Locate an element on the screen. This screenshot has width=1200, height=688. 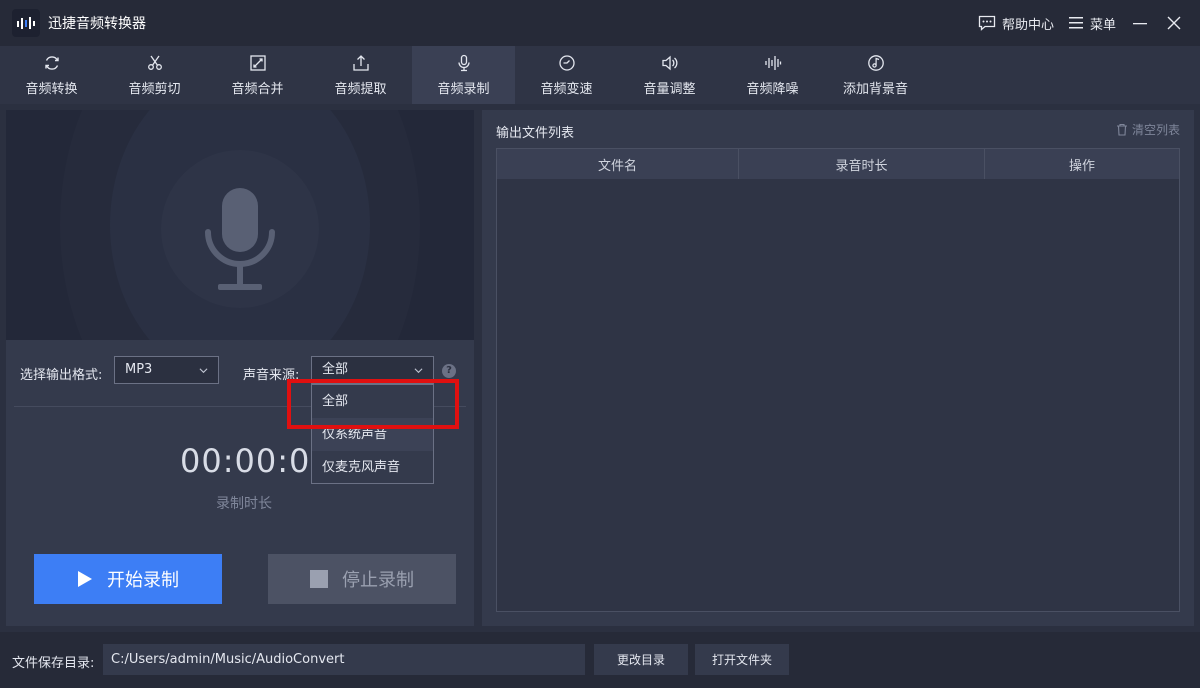
chat-bubble-icon is located at coordinates (987, 23).